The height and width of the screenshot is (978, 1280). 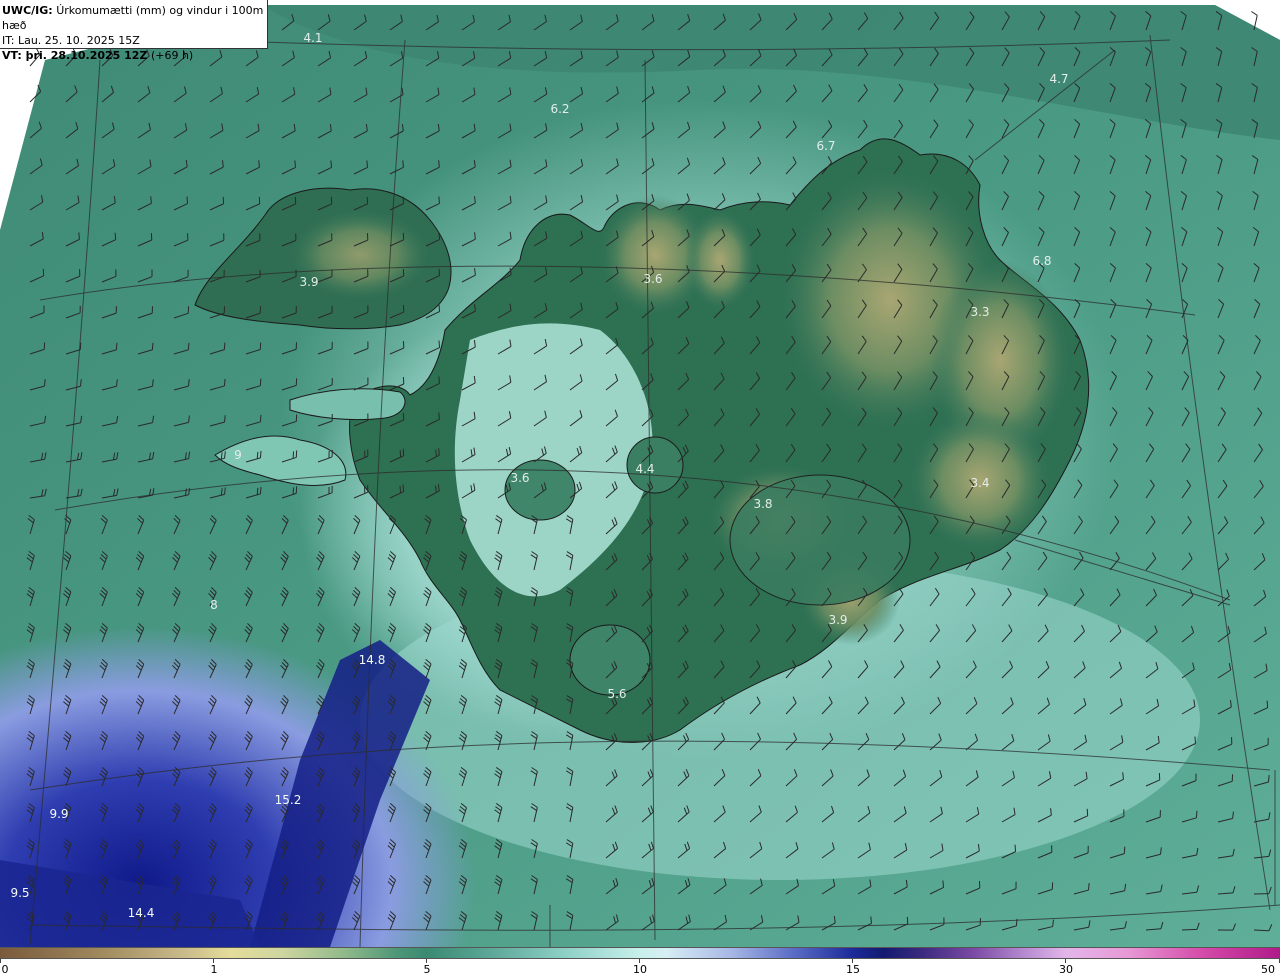 I want to click on colorbar-strip, so click(x=640, y=953).